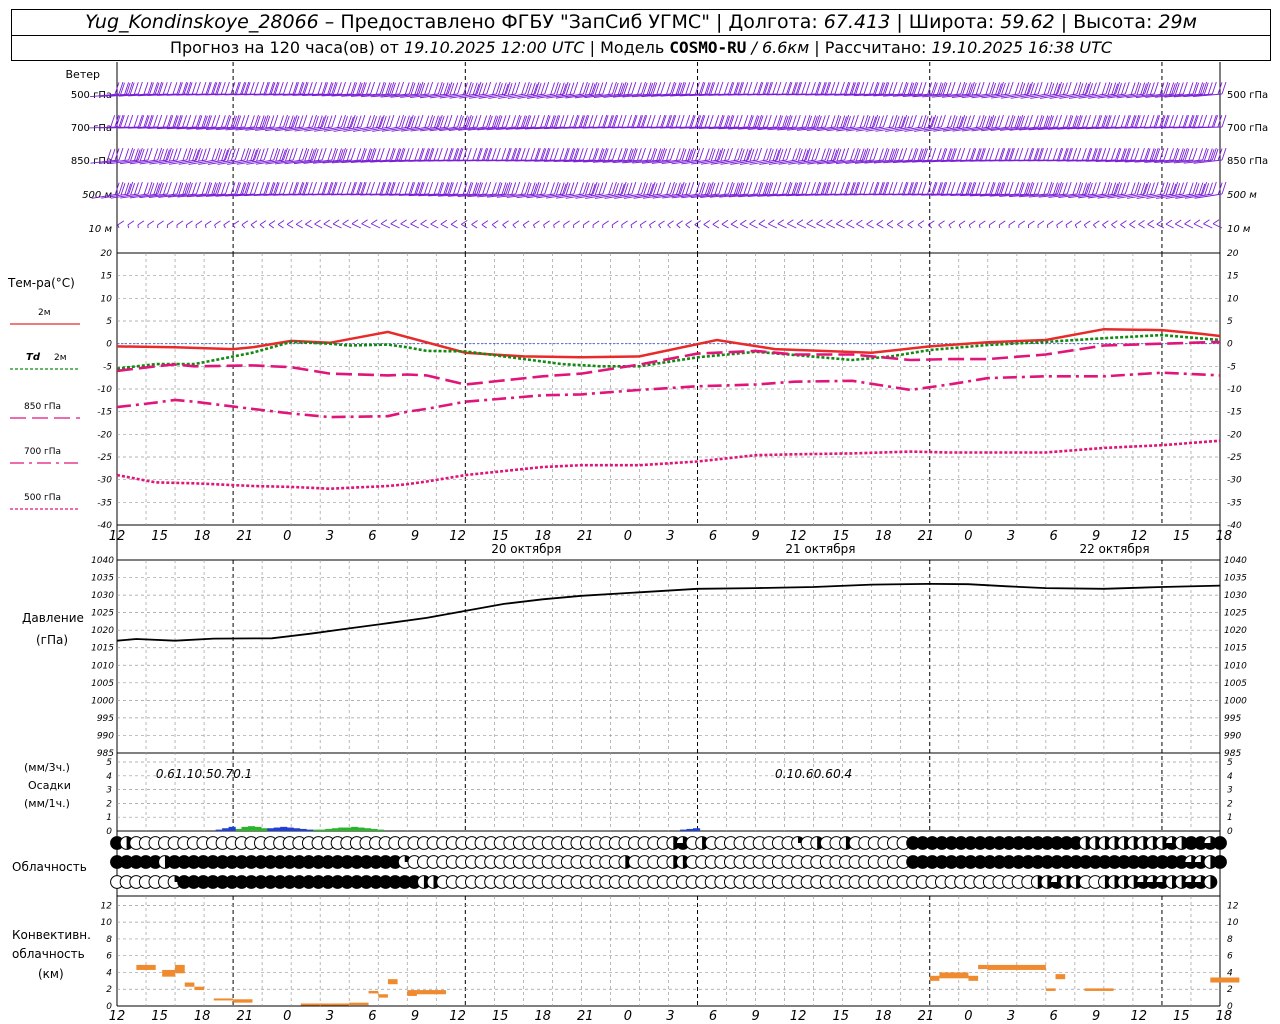 The image size is (1280, 1024). I want to click on pressure-tick-left: 1035, so click(102, 579).